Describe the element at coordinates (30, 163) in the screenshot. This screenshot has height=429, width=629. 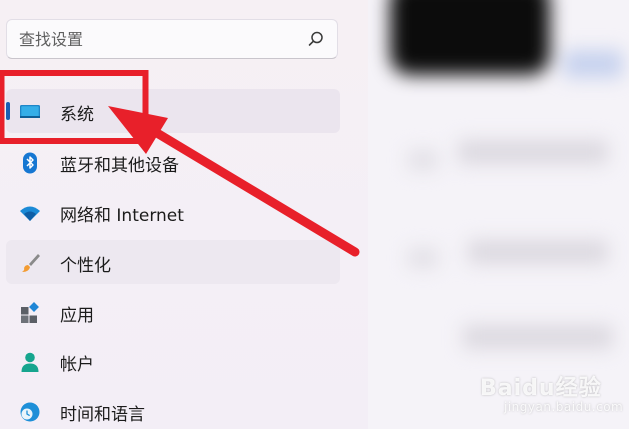
I see `bluetooth-icon` at that location.